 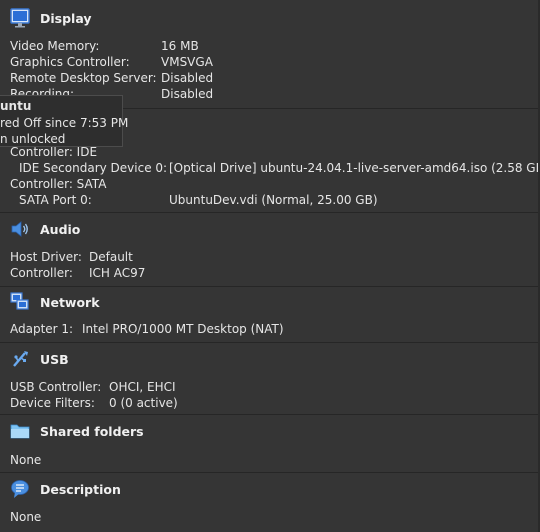 I want to click on row-label: SATA Port 0:, so click(x=55, y=200).